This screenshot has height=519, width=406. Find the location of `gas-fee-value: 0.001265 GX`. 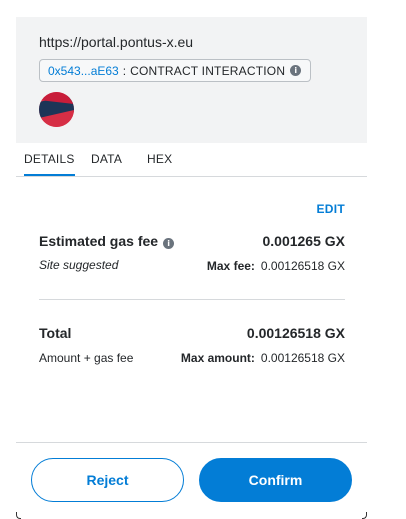

gas-fee-value: 0.001265 GX is located at coordinates (303, 241).